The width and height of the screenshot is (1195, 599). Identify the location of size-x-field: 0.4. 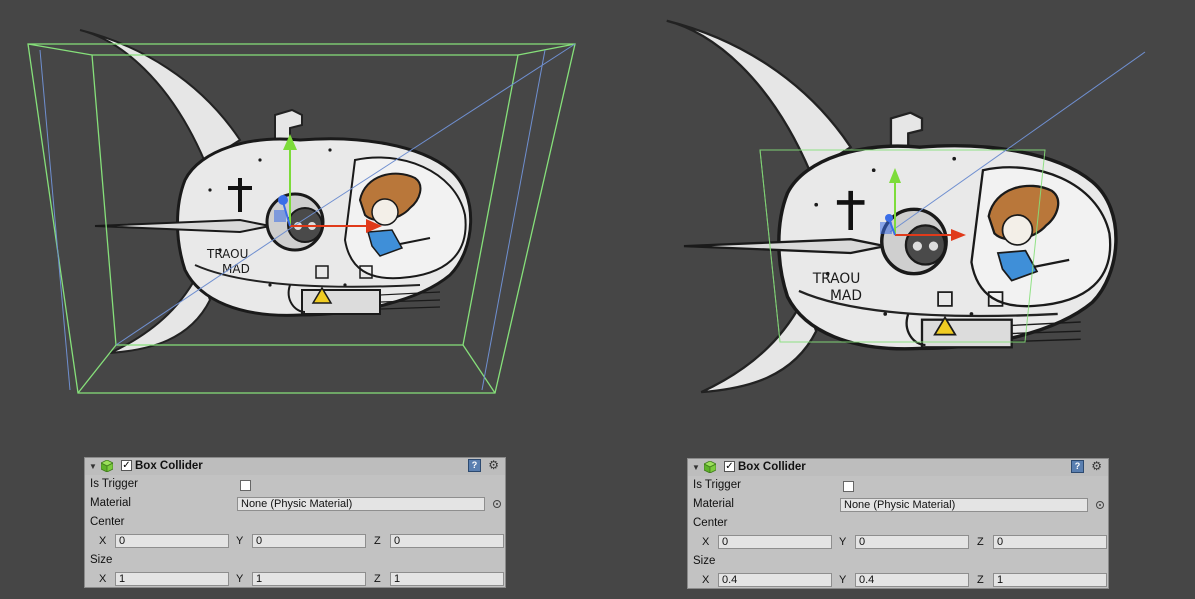
(775, 580).